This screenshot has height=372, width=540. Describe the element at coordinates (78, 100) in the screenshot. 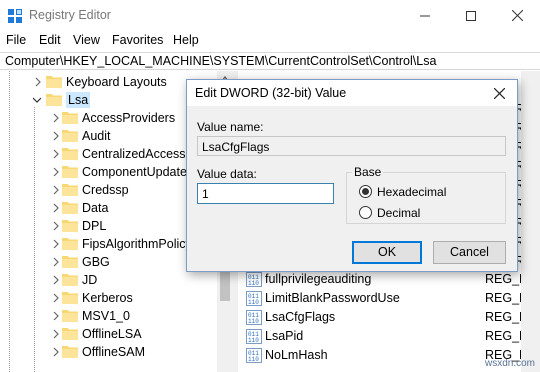

I see `tree-item-label: Lsa` at that location.